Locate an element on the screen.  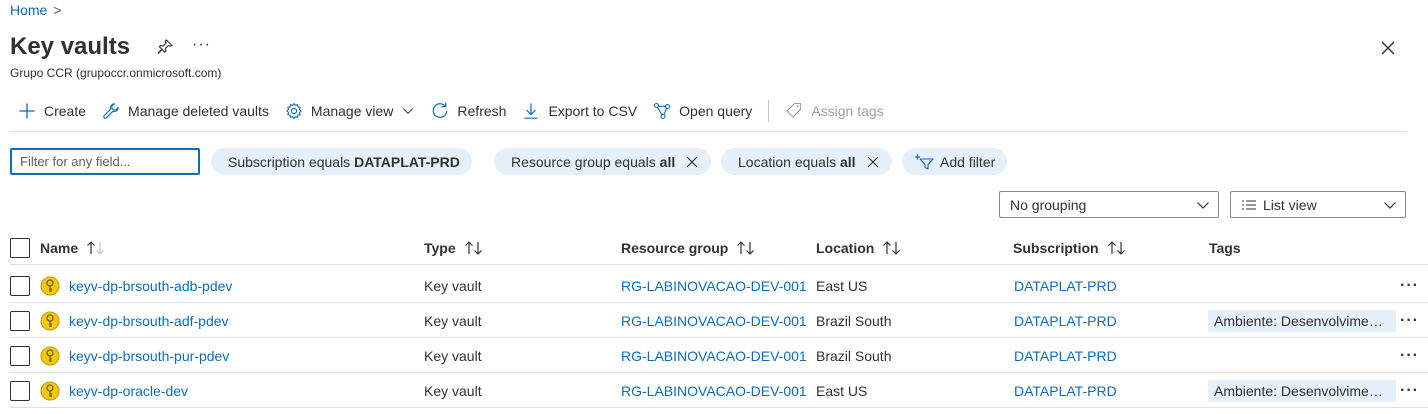
resource-group-filter-text: Resource group equals all is located at coordinates (593, 162).